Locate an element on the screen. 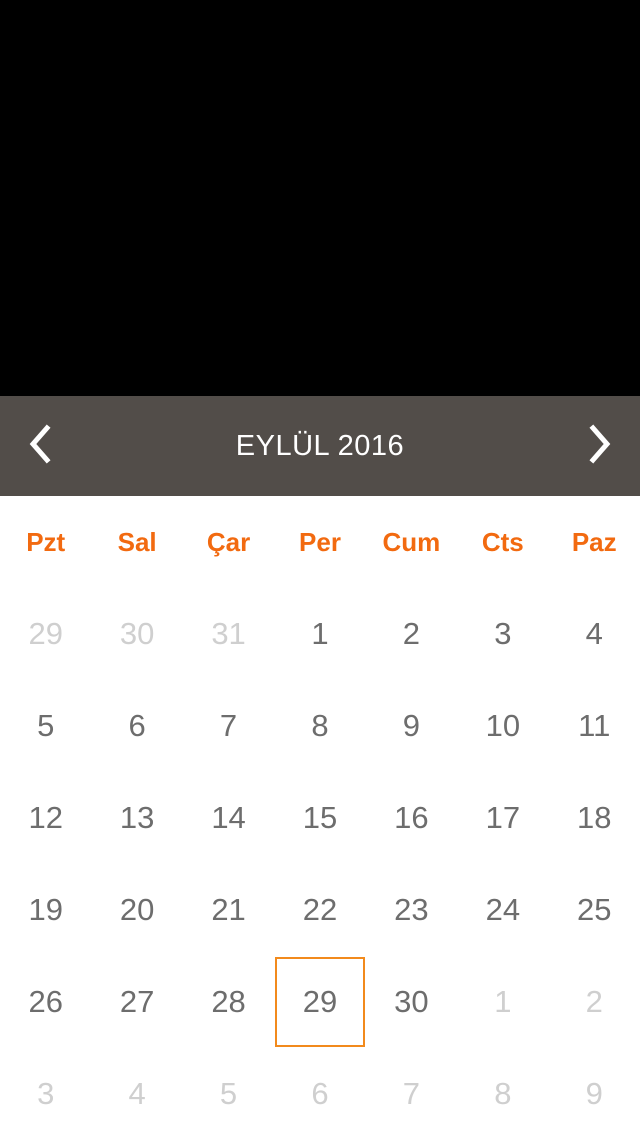 Image resolution: width=640 pixels, height=1140 pixels. day-number: 28 is located at coordinates (228, 1001).